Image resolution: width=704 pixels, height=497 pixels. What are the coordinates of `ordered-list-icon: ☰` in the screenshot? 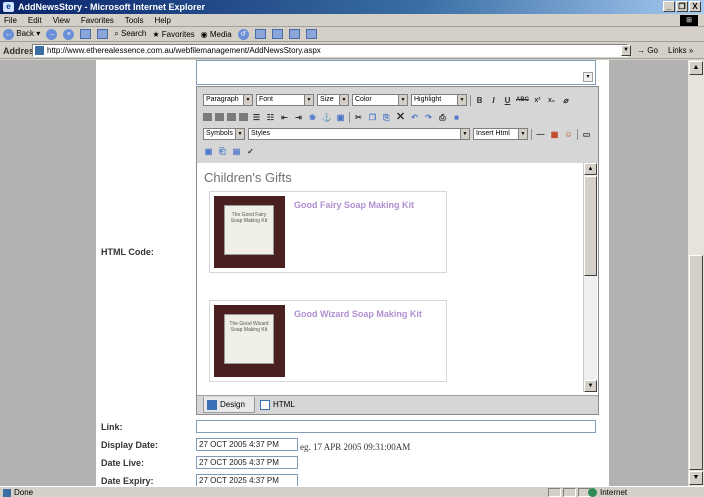 It's located at (256, 117).